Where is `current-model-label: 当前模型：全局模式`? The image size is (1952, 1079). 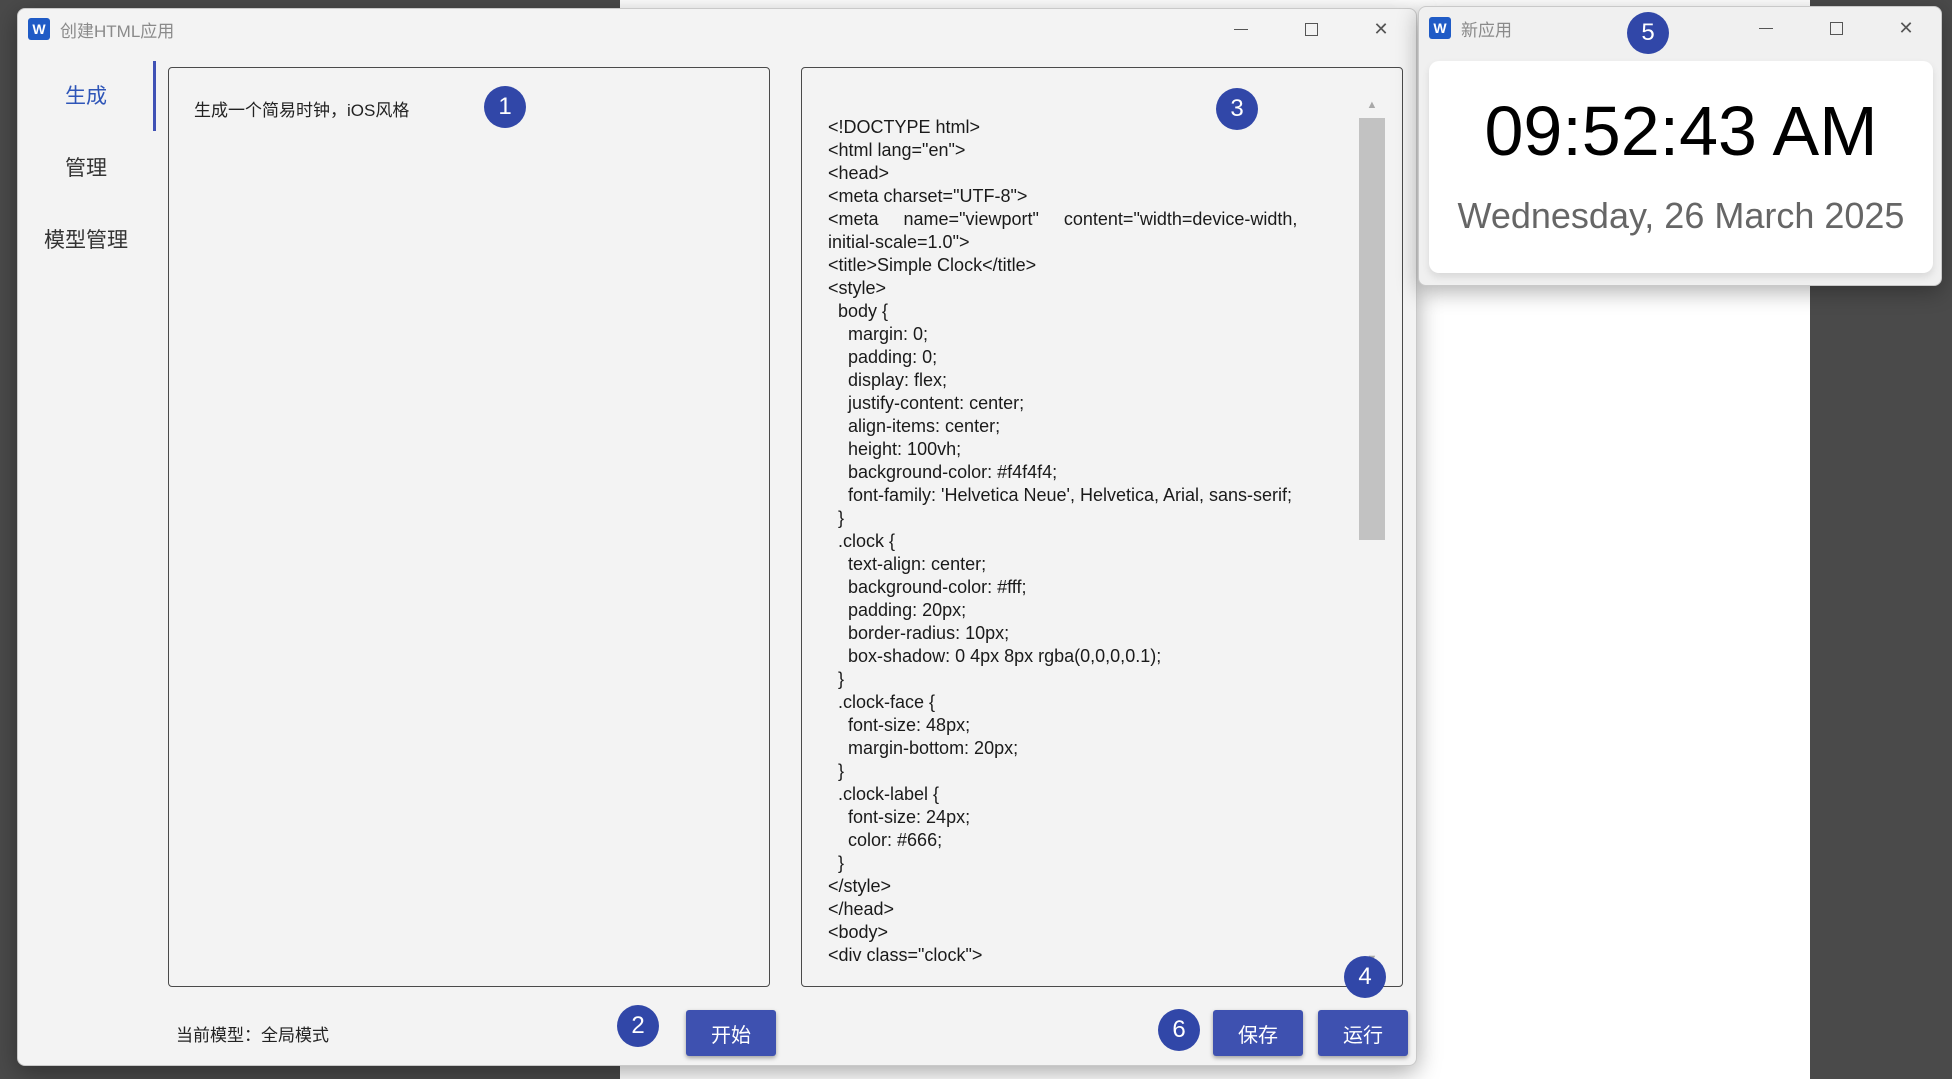
current-model-label: 当前模型：全局模式 is located at coordinates (252, 1035).